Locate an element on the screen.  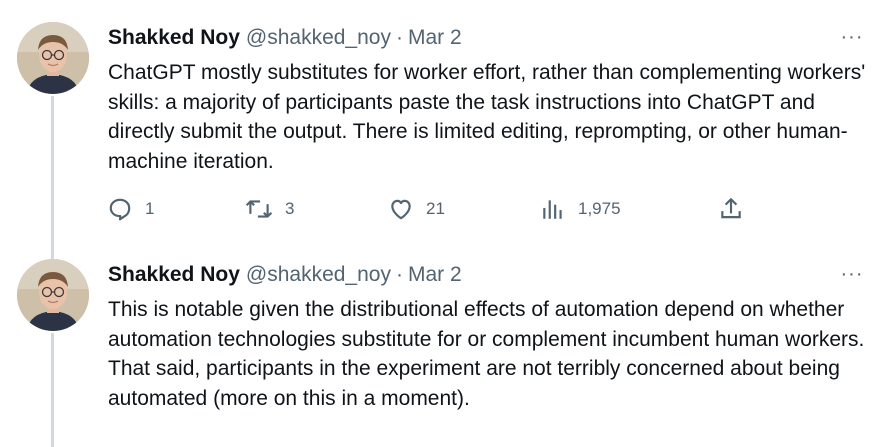
reply-button: 1 is located at coordinates (130, 209).